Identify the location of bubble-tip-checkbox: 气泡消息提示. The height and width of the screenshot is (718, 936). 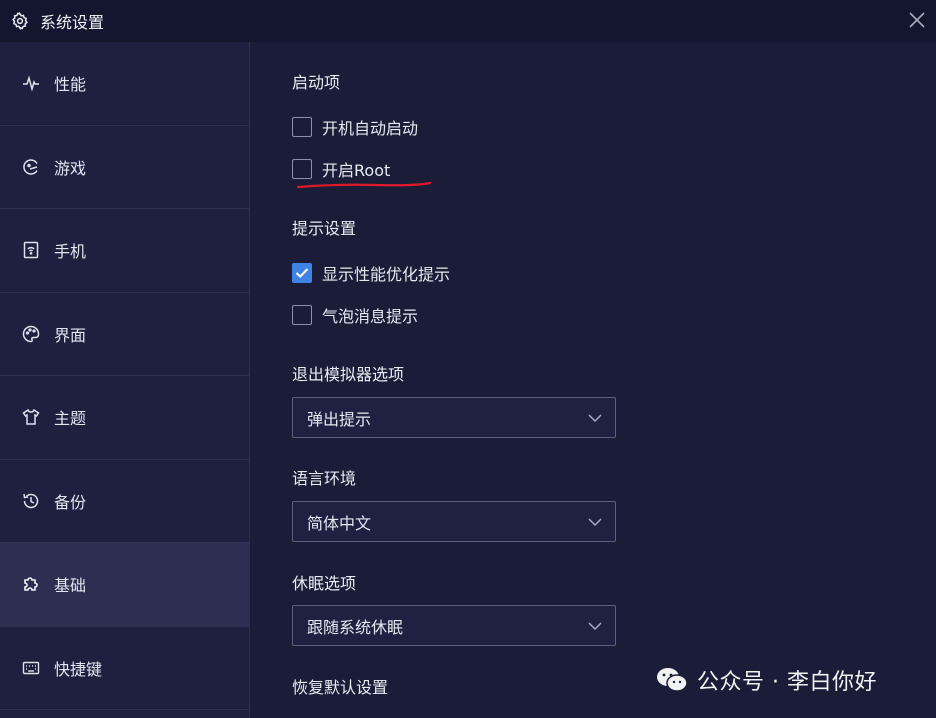
(355, 315).